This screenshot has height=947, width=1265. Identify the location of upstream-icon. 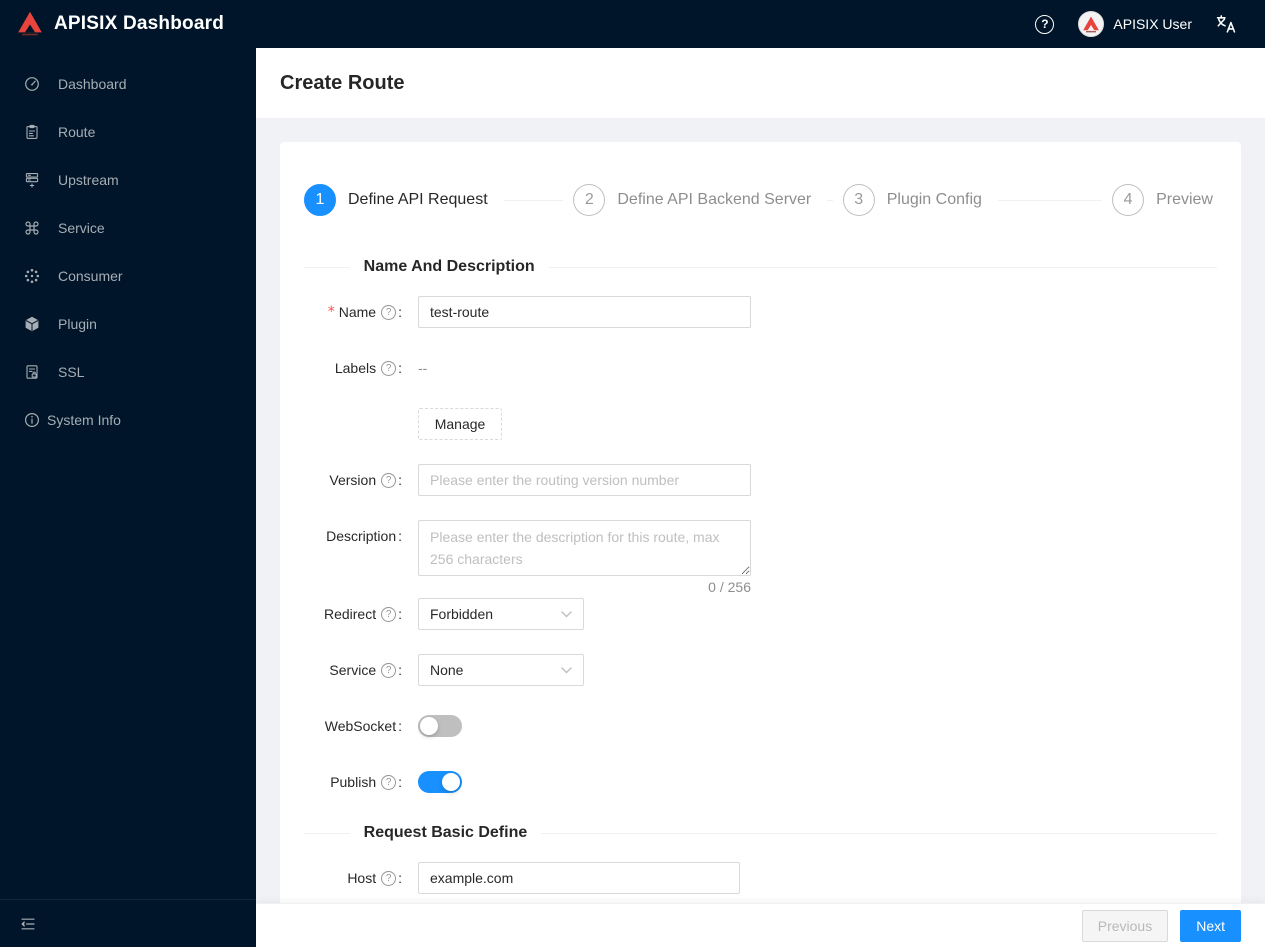
(32, 180).